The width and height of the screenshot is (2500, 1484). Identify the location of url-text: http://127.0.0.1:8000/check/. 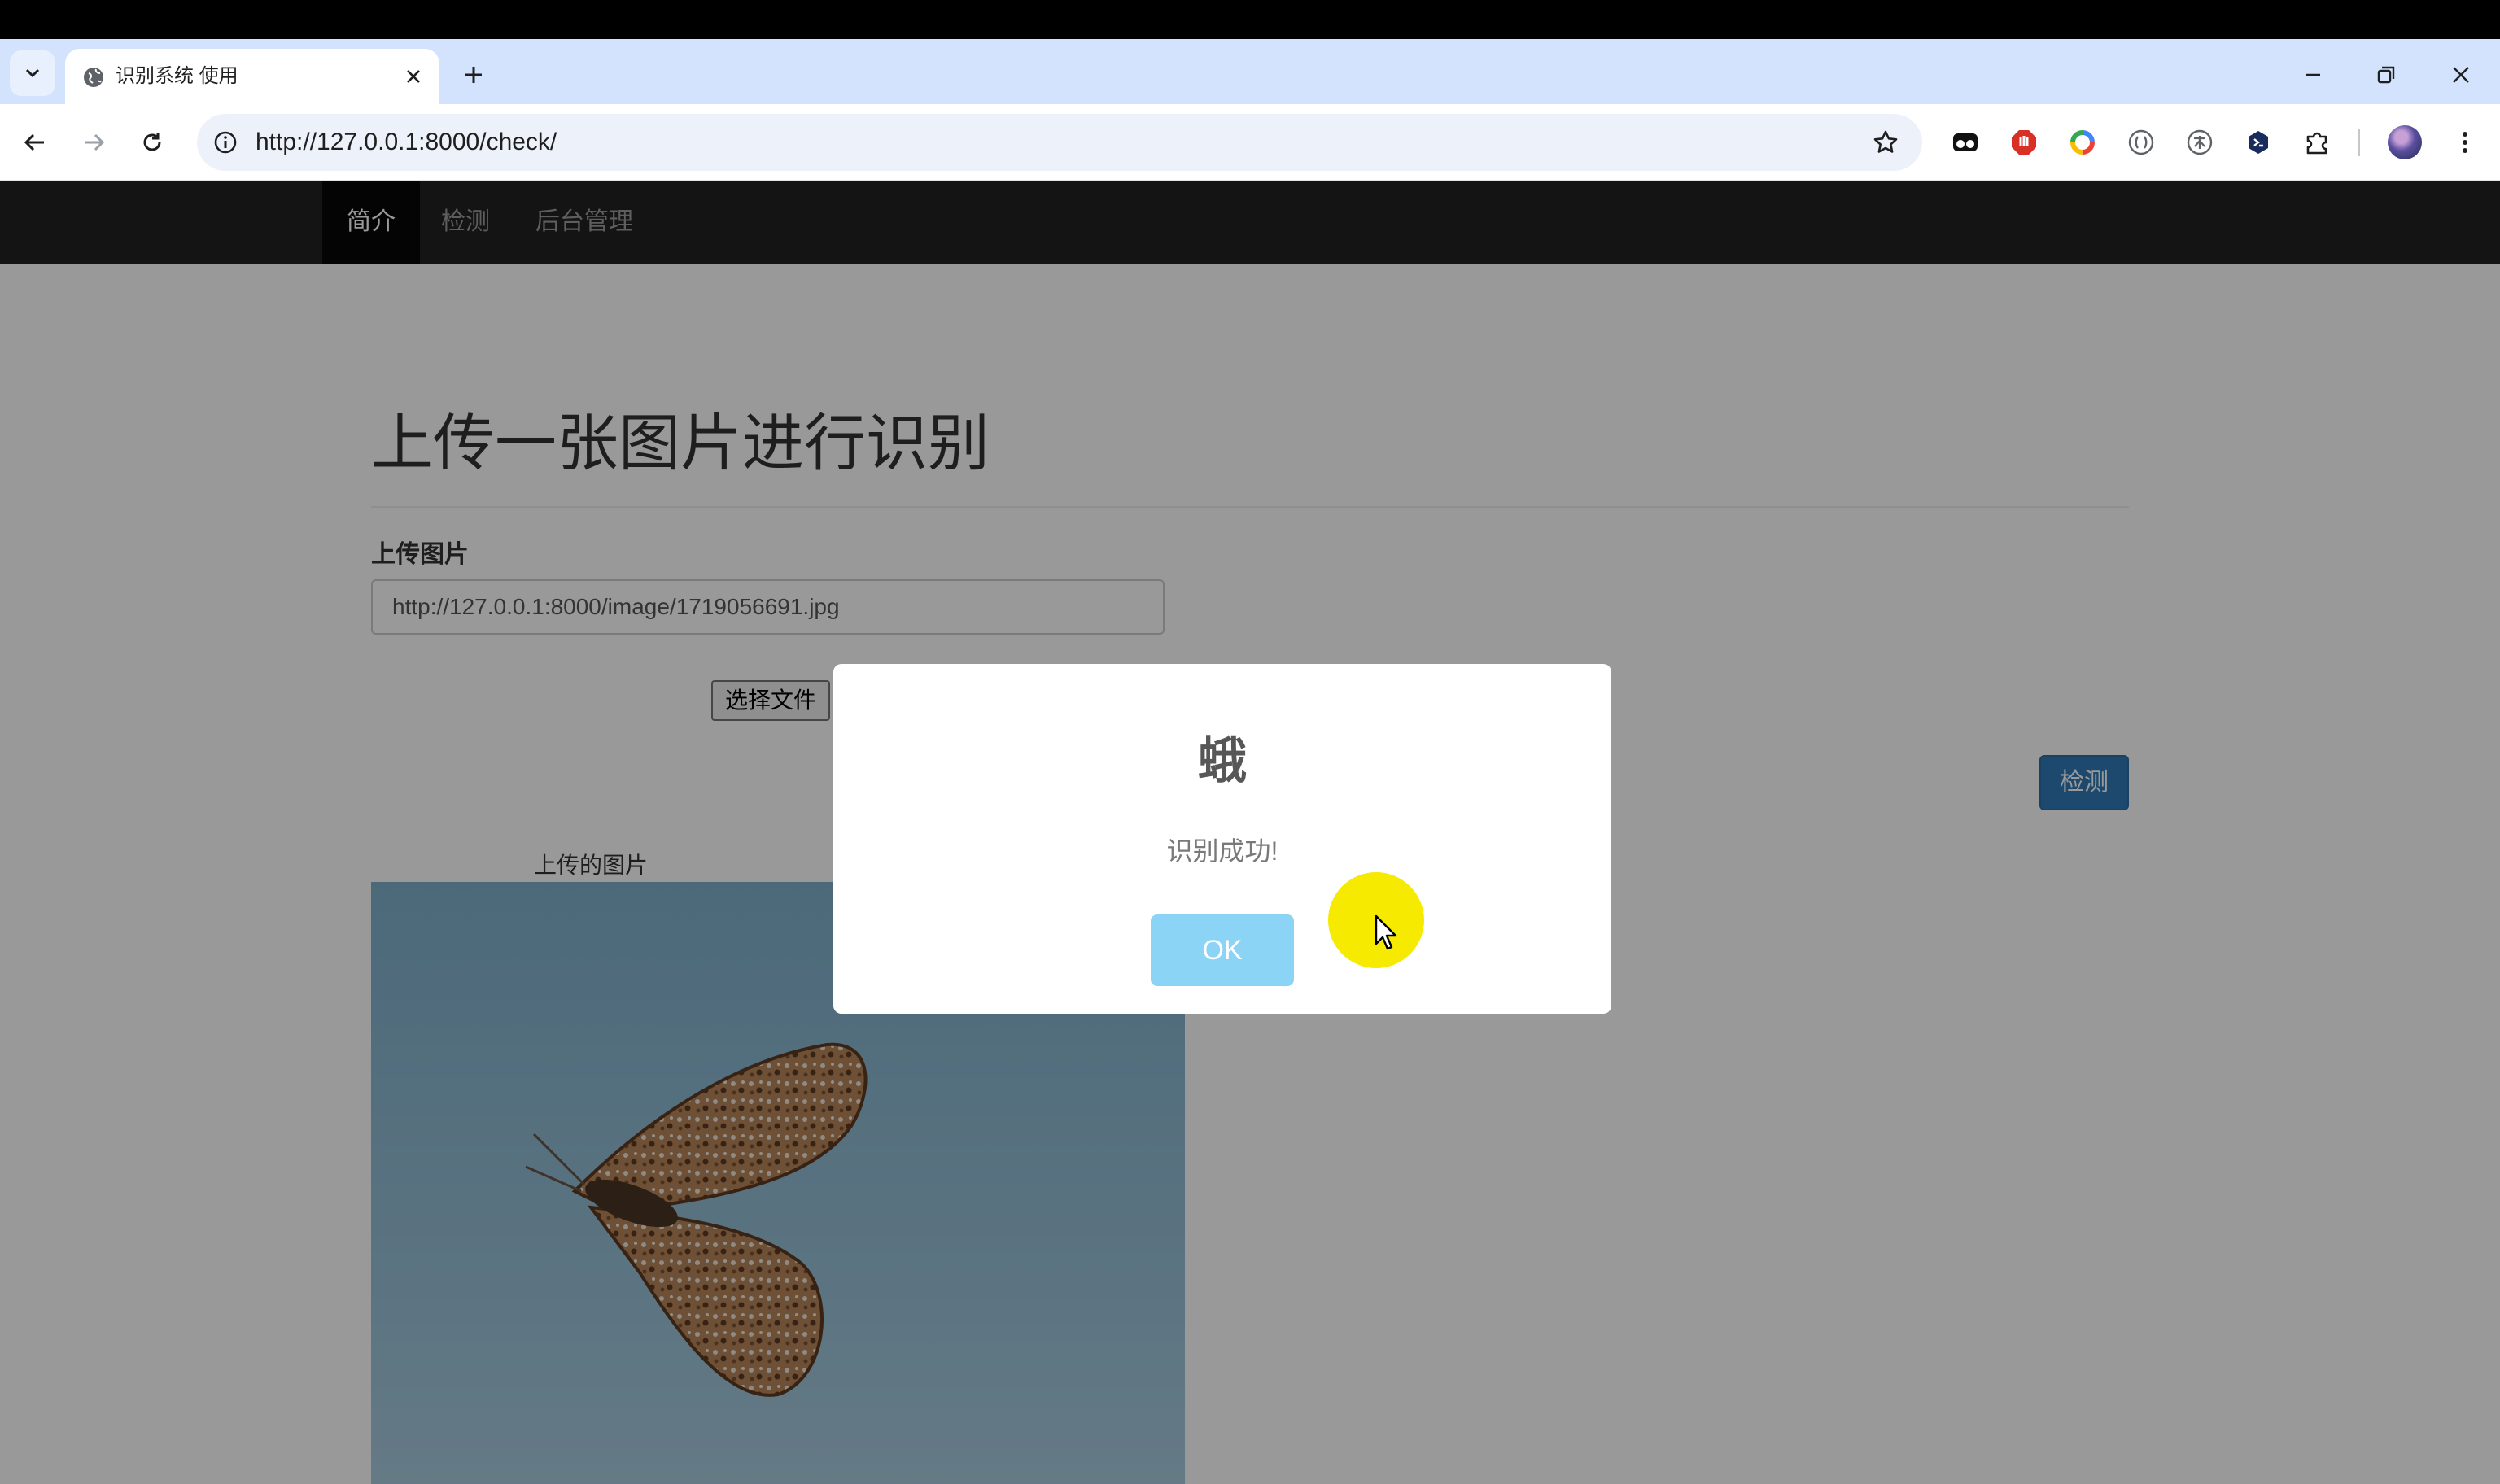
(406, 143).